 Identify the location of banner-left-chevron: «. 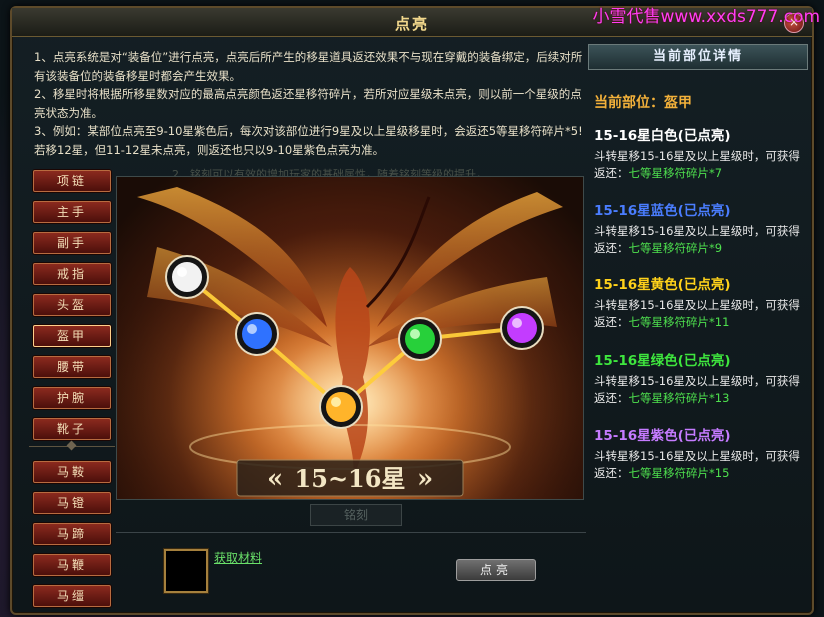
(275, 479).